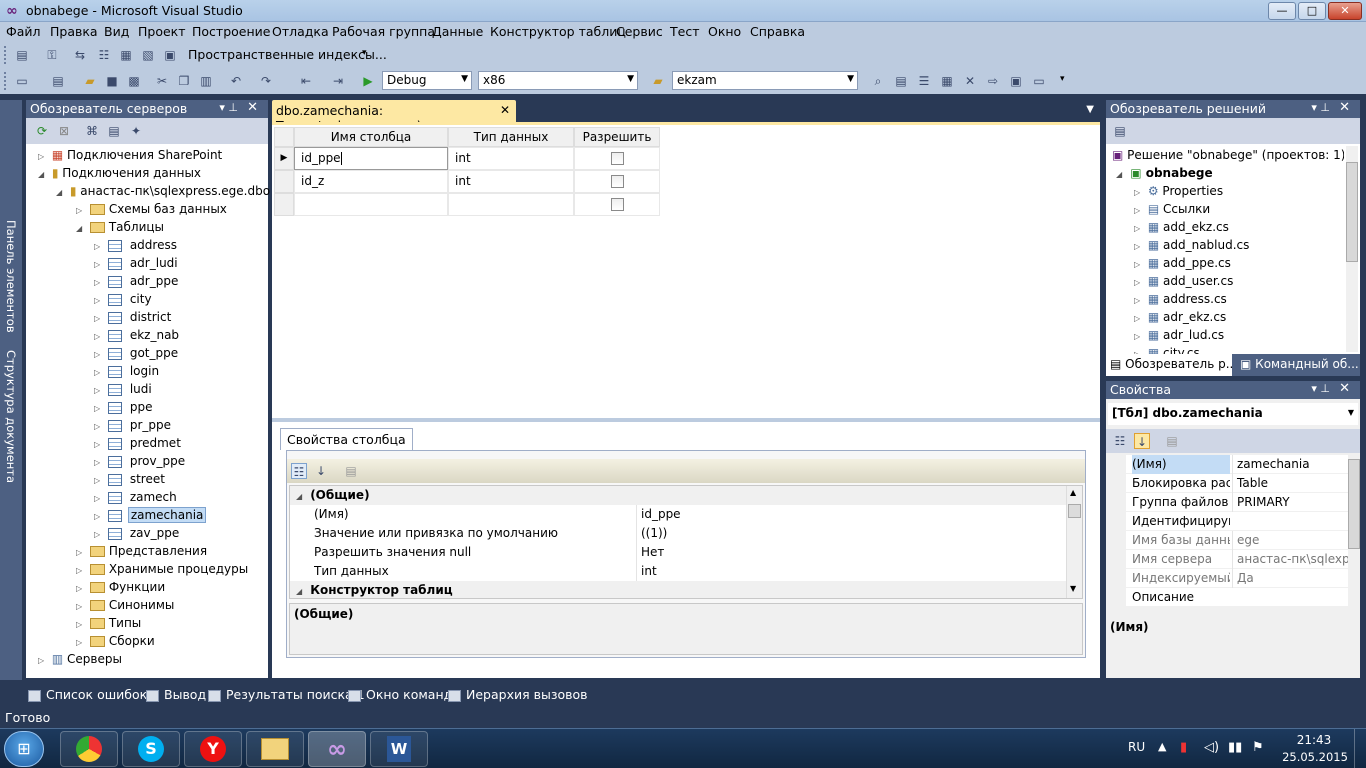  Describe the element at coordinates (22, 81) in the screenshot. I see `new-project-icon: ▭` at that location.